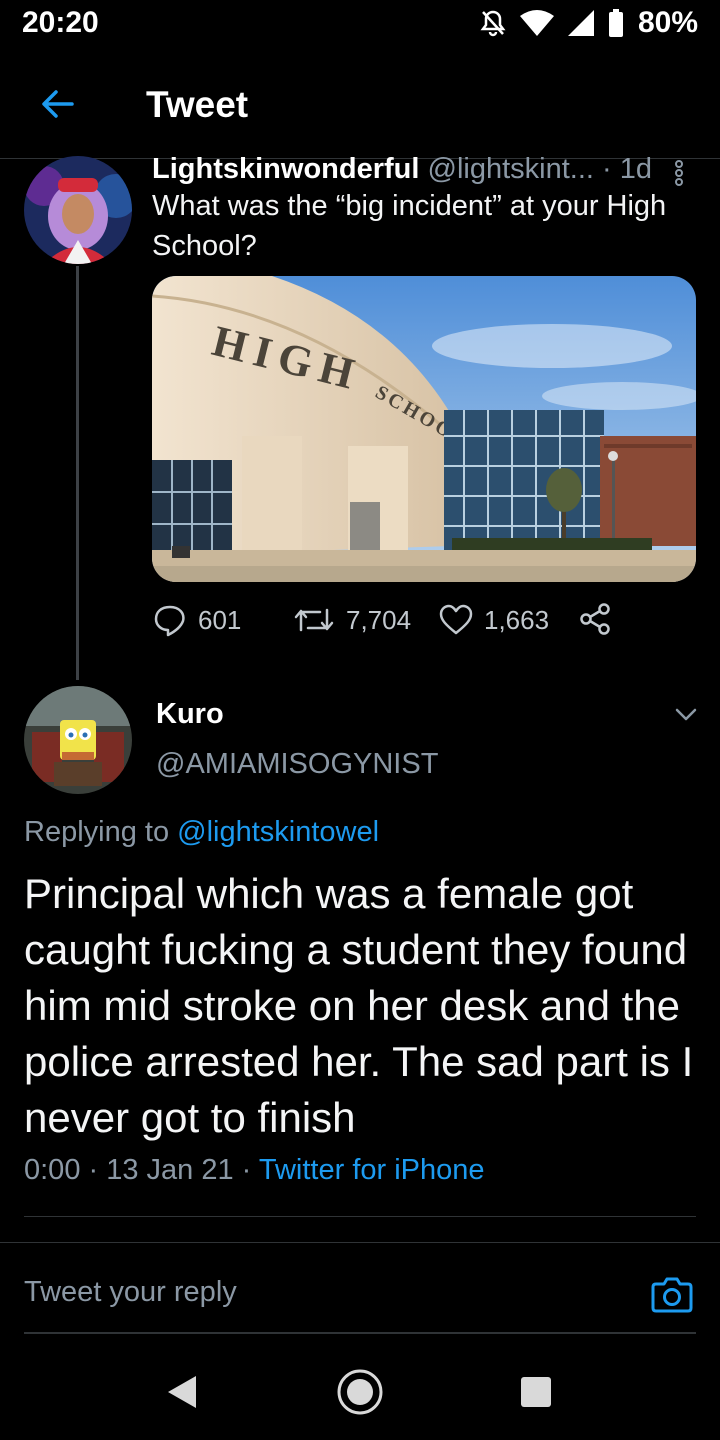 This screenshot has width=720, height=1440. I want to click on battery-percent: 80%, so click(667, 22).